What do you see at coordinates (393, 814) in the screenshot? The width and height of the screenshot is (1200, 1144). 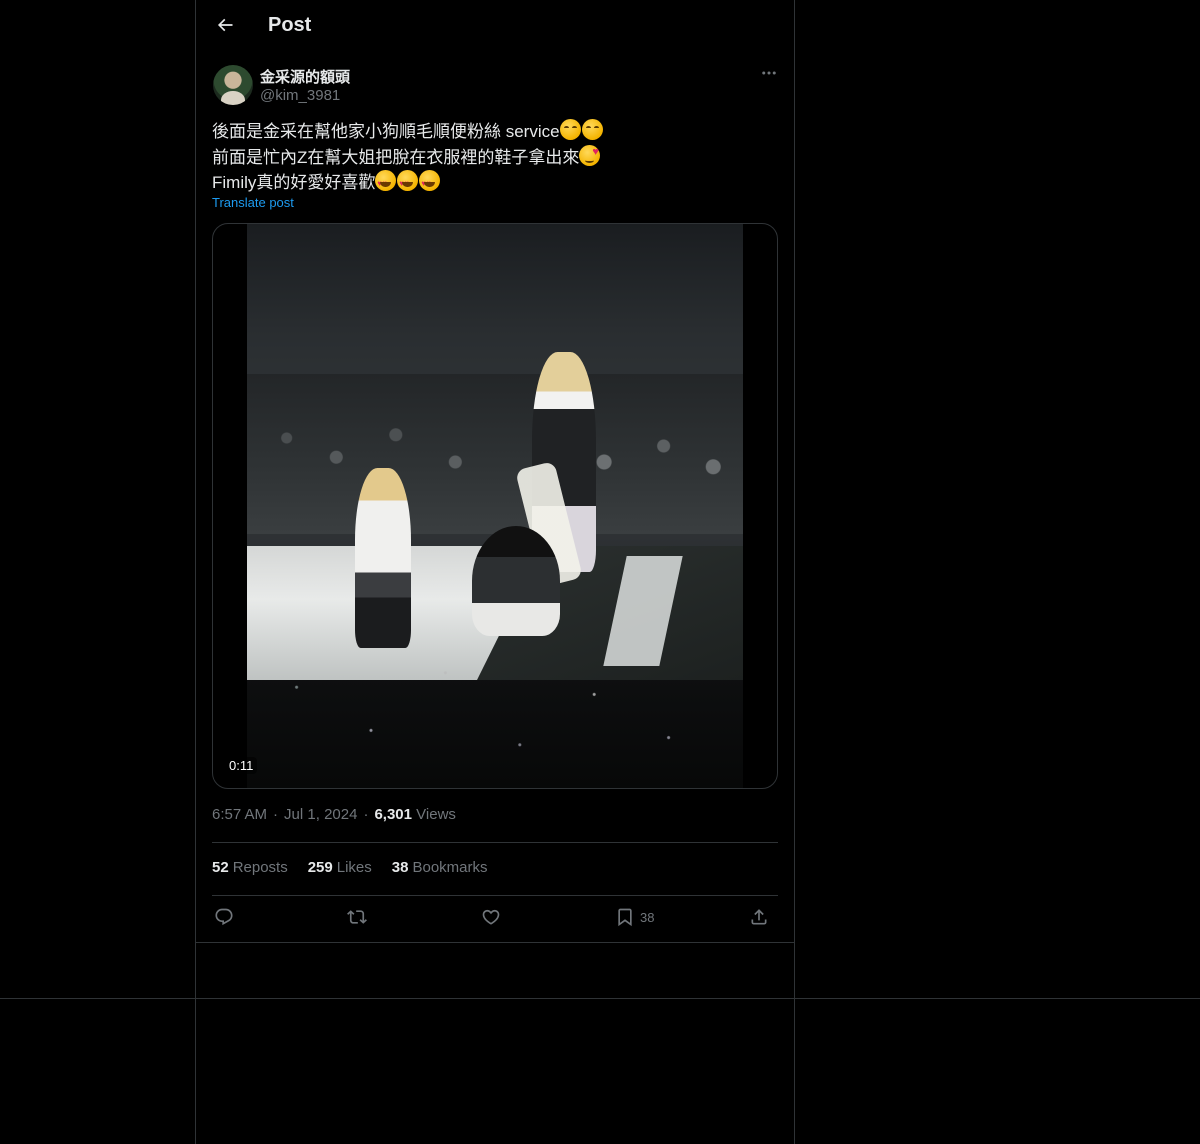 I see `views-count: 6,301` at bounding box center [393, 814].